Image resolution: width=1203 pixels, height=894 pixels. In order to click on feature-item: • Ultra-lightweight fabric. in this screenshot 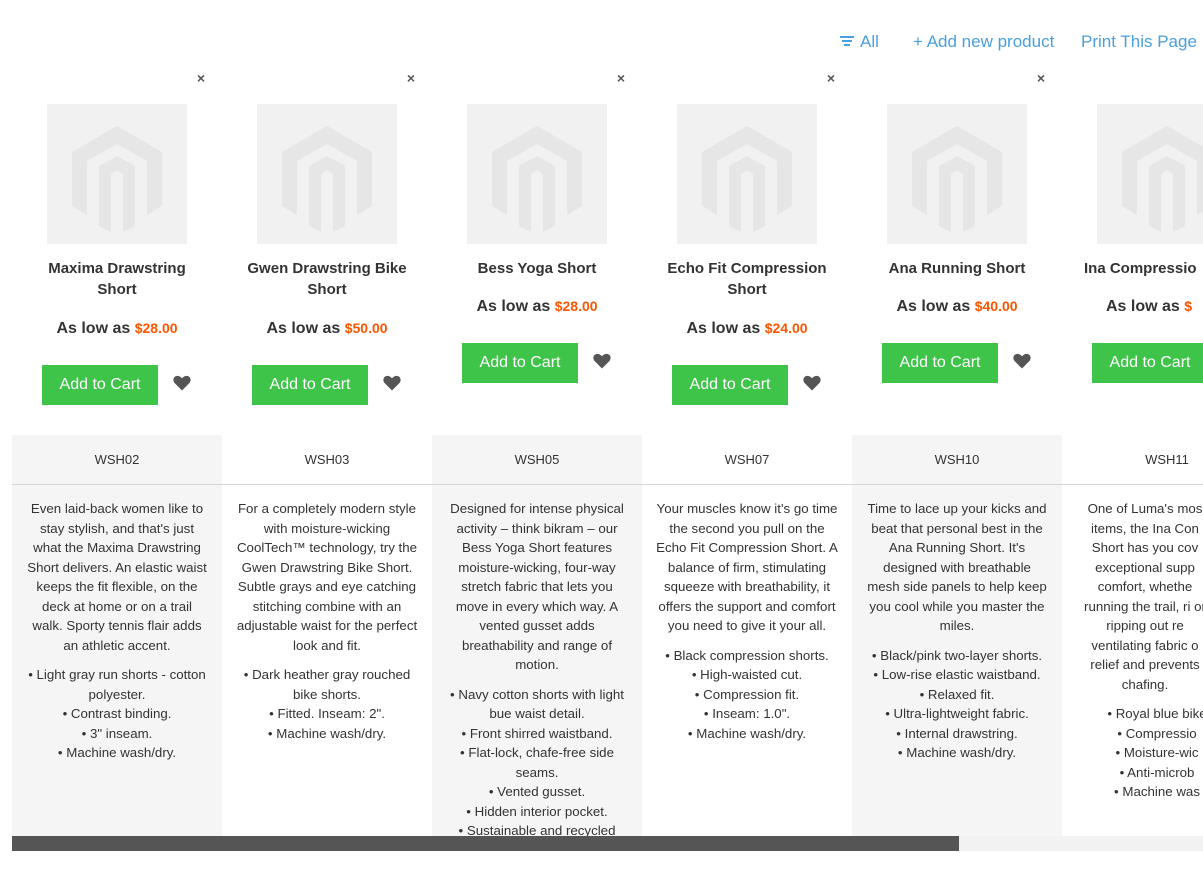, I will do `click(957, 713)`.